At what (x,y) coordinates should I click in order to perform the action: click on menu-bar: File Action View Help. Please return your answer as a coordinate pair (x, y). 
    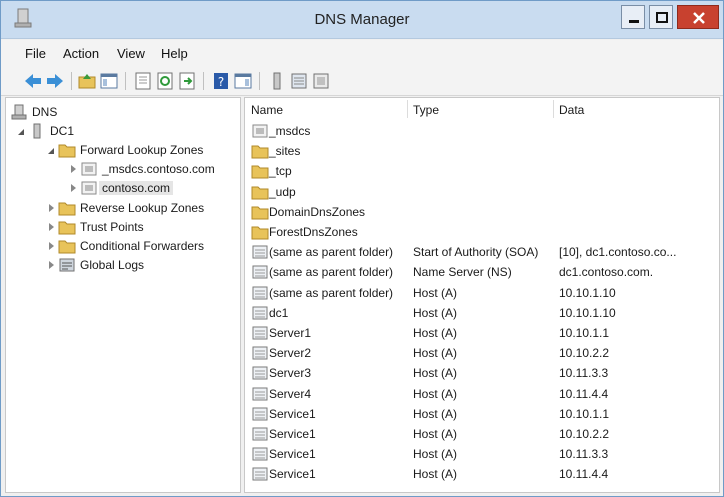
    Looking at the image, I should click on (362, 53).